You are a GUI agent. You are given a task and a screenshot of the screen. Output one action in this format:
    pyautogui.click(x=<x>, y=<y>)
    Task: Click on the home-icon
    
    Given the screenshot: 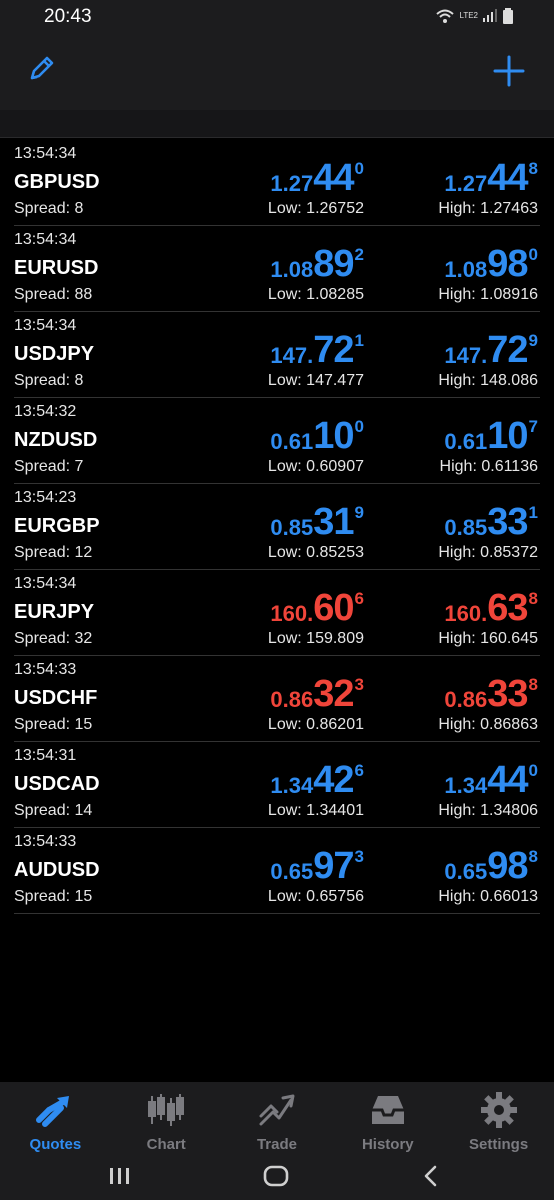 What is the action you would take?
    pyautogui.click(x=276, y=1176)
    